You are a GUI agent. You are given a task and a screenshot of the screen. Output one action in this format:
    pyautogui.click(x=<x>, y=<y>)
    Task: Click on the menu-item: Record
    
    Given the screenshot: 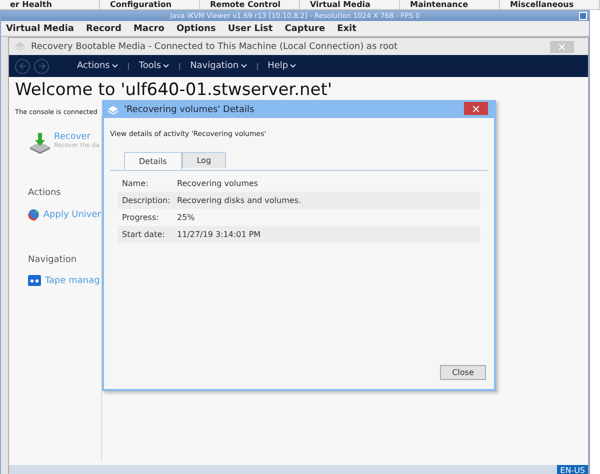 What is the action you would take?
    pyautogui.click(x=104, y=29)
    